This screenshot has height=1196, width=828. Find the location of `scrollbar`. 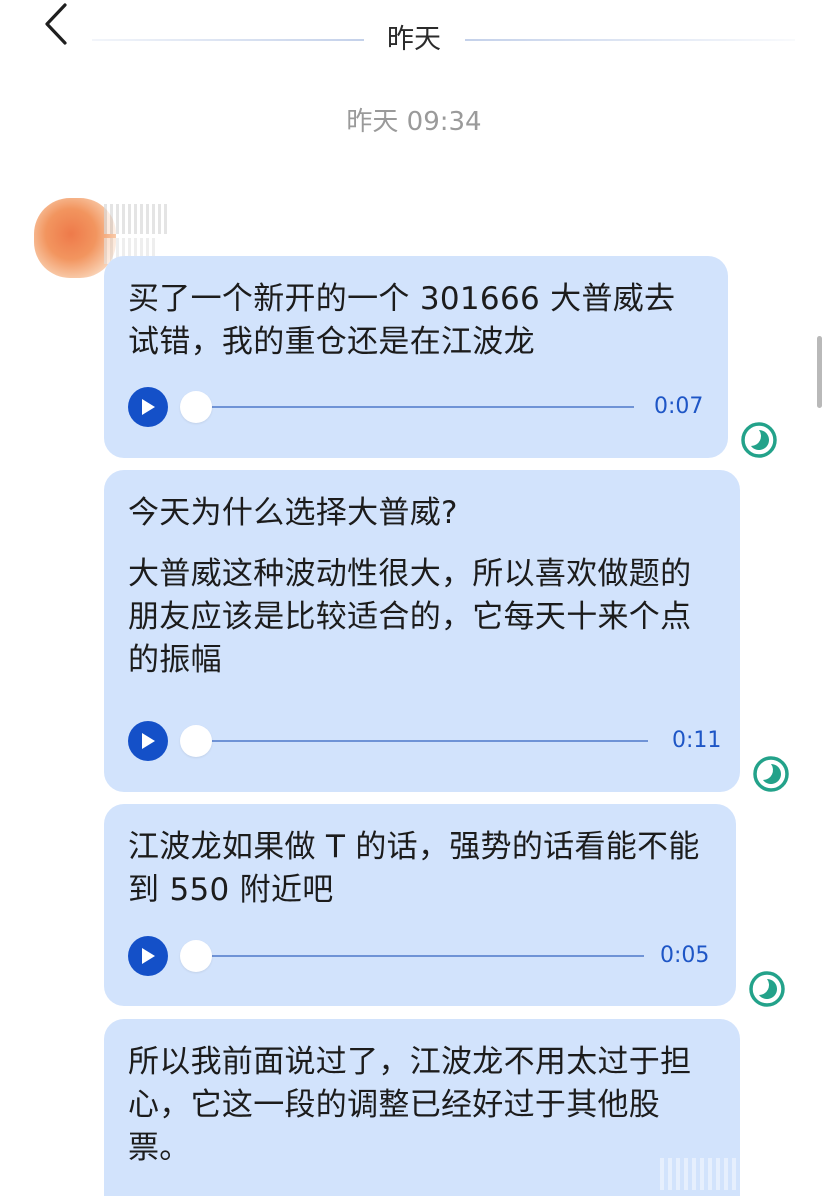

scrollbar is located at coordinates (819, 372).